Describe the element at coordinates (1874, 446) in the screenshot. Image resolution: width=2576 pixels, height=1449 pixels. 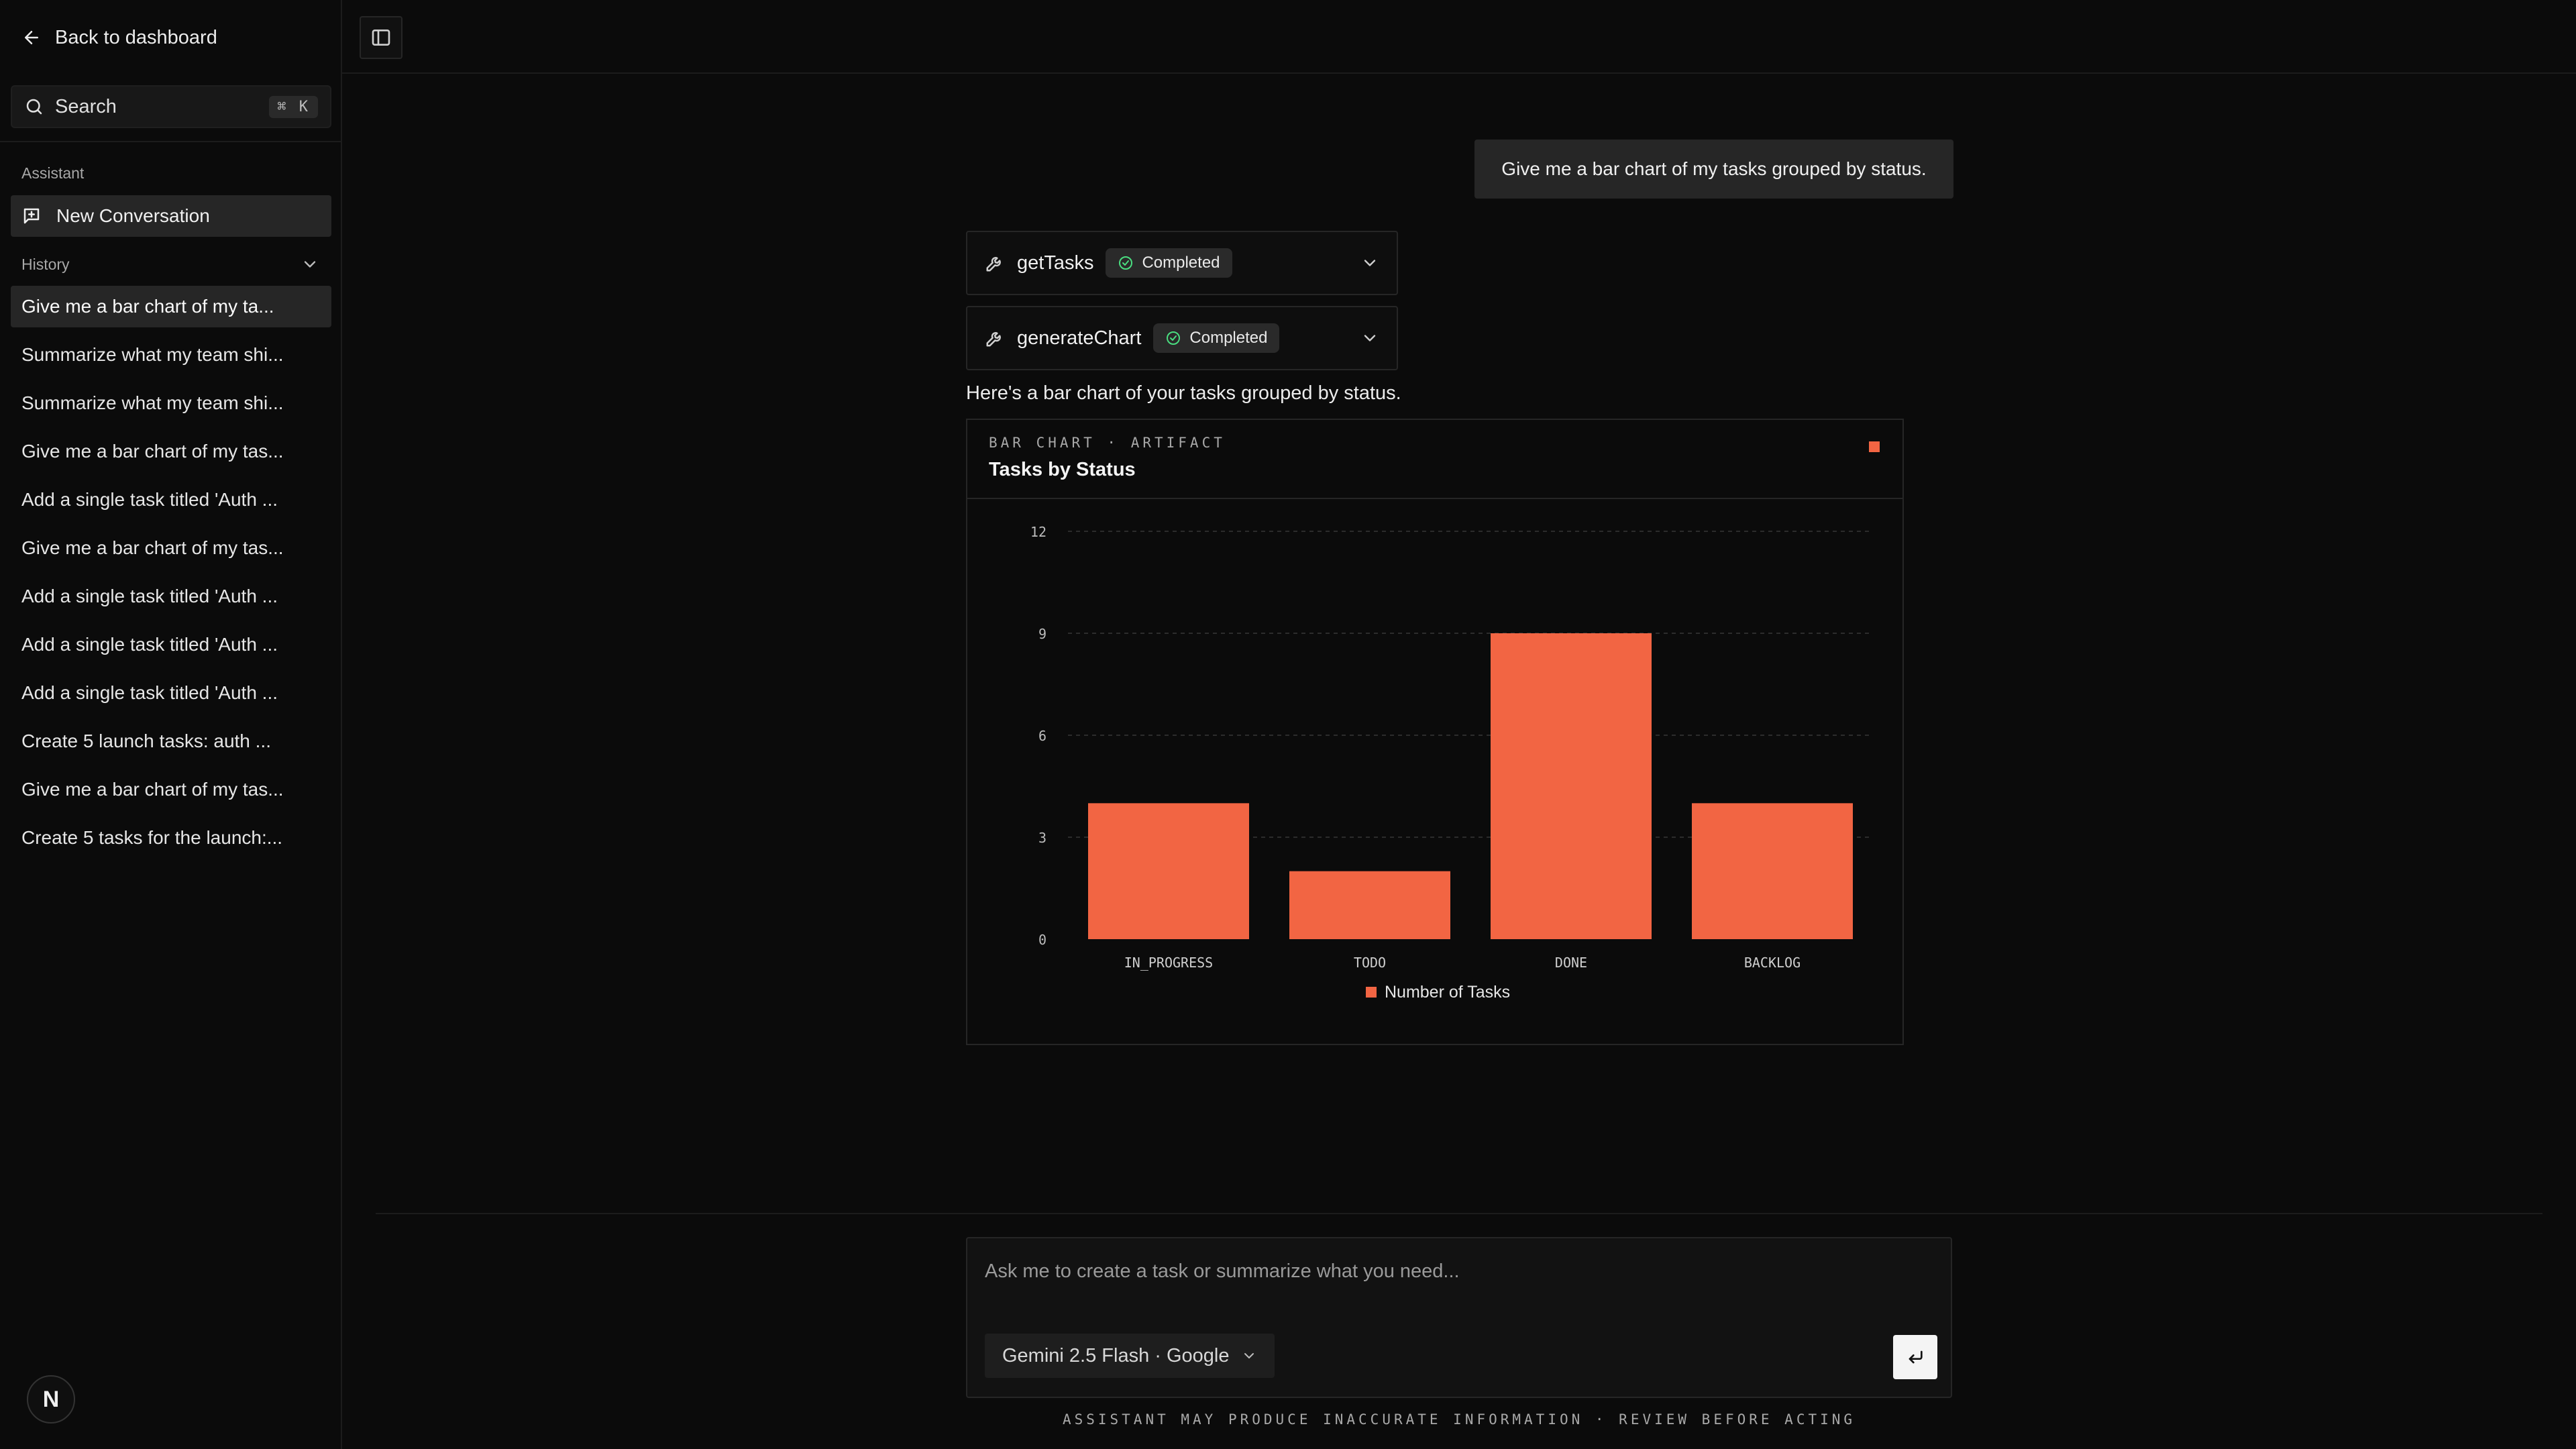
I see `artifact-status-dot` at that location.